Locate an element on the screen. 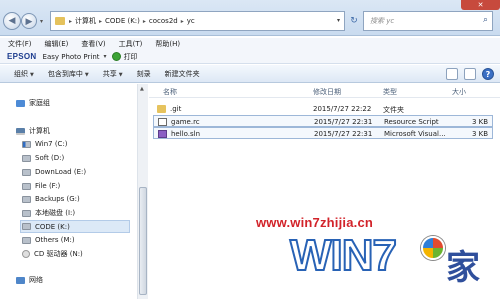 This screenshot has height=299, width=500. print-icon is located at coordinates (116, 56).